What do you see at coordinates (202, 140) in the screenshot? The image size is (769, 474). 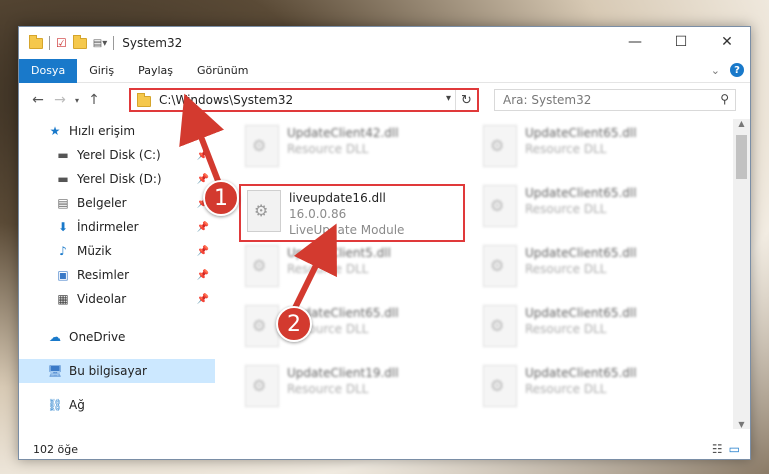 I see `arrow-to-address-bar` at bounding box center [202, 140].